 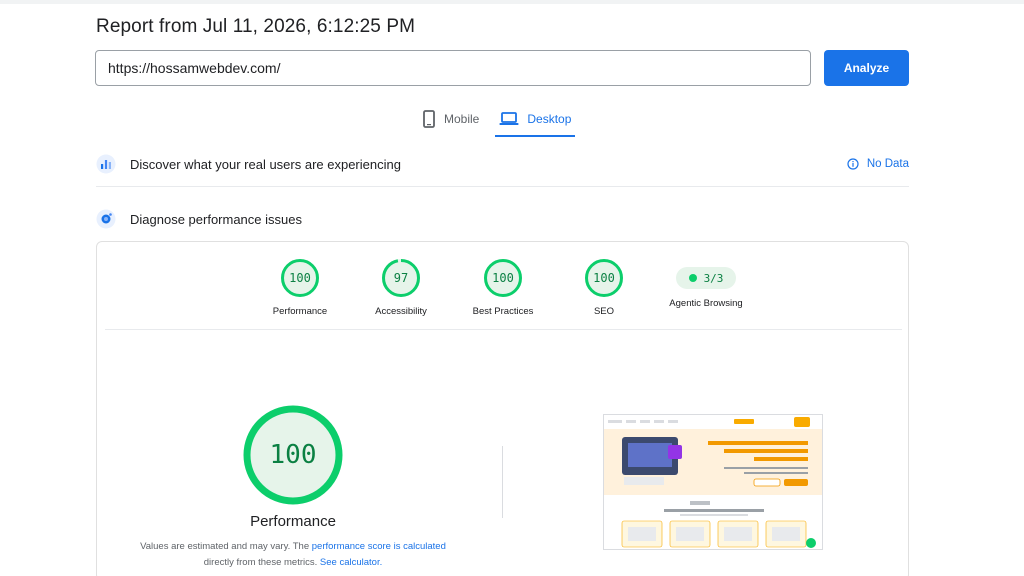 I want to click on note-text: Values are estimated and may vary. The, so click(x=226, y=546).